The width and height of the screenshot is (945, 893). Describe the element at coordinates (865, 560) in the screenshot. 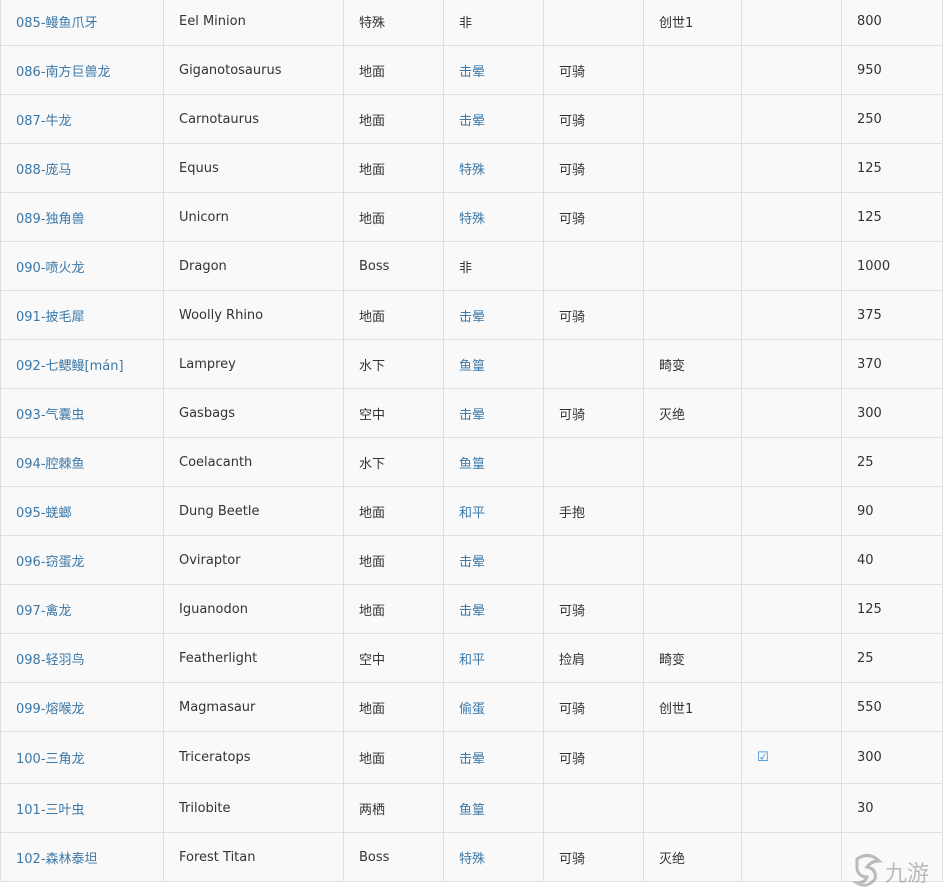

I see `power-text: 40` at that location.